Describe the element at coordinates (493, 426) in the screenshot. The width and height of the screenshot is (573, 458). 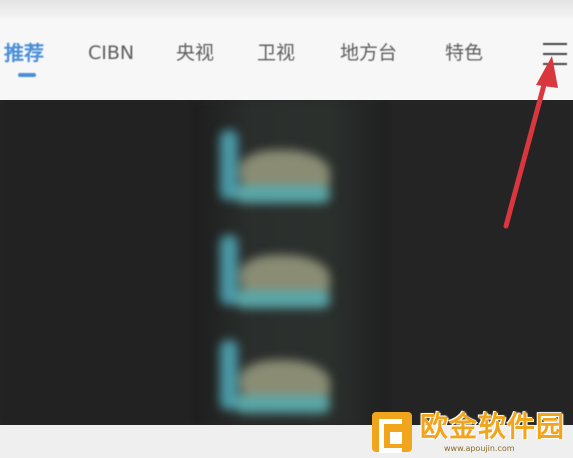
I see `watermark-brand-text: 欧金软件园` at that location.